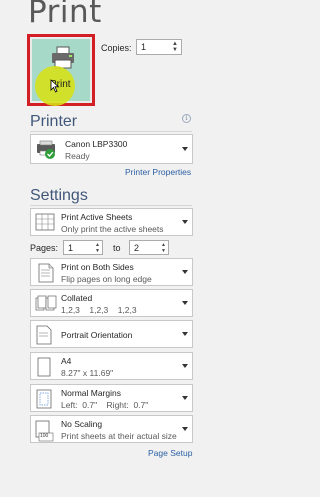 This screenshot has height=497, width=320. What do you see at coordinates (66, 361) in the screenshot?
I see `paper-size-main: A4` at bounding box center [66, 361].